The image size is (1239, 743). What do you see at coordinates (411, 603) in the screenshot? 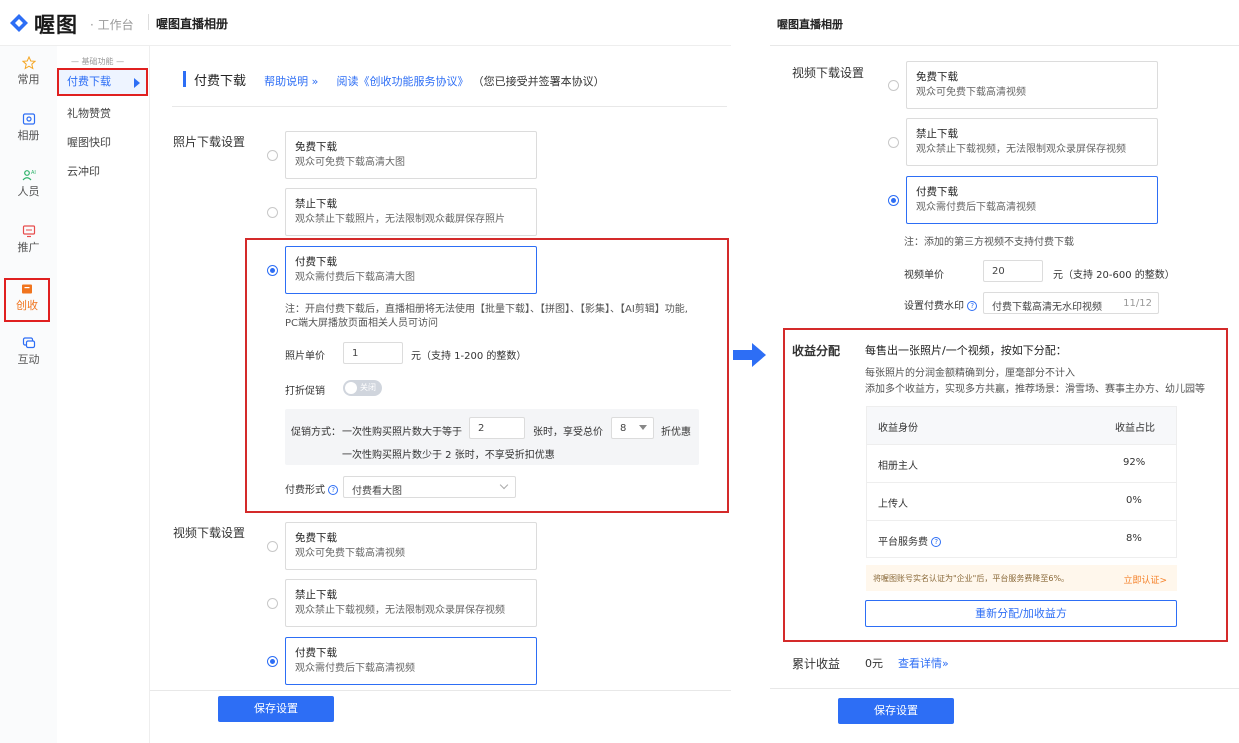
I see `video-forbid-option: 禁止下载 观众禁止下载视频，无法限制观众录屏保存视频` at bounding box center [411, 603].